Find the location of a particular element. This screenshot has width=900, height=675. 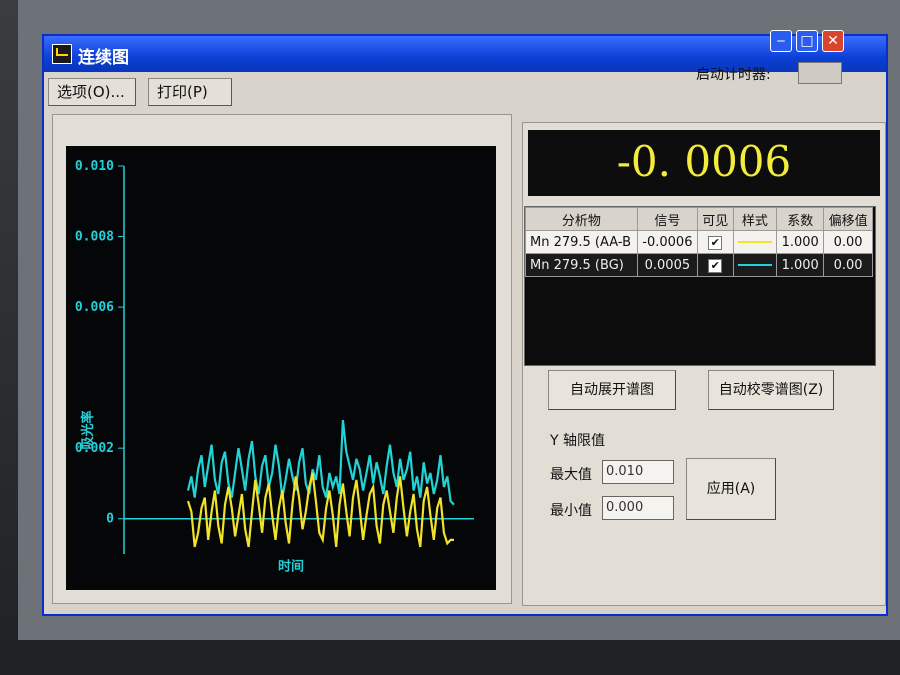

apply-button: 应用(A) is located at coordinates (731, 489).